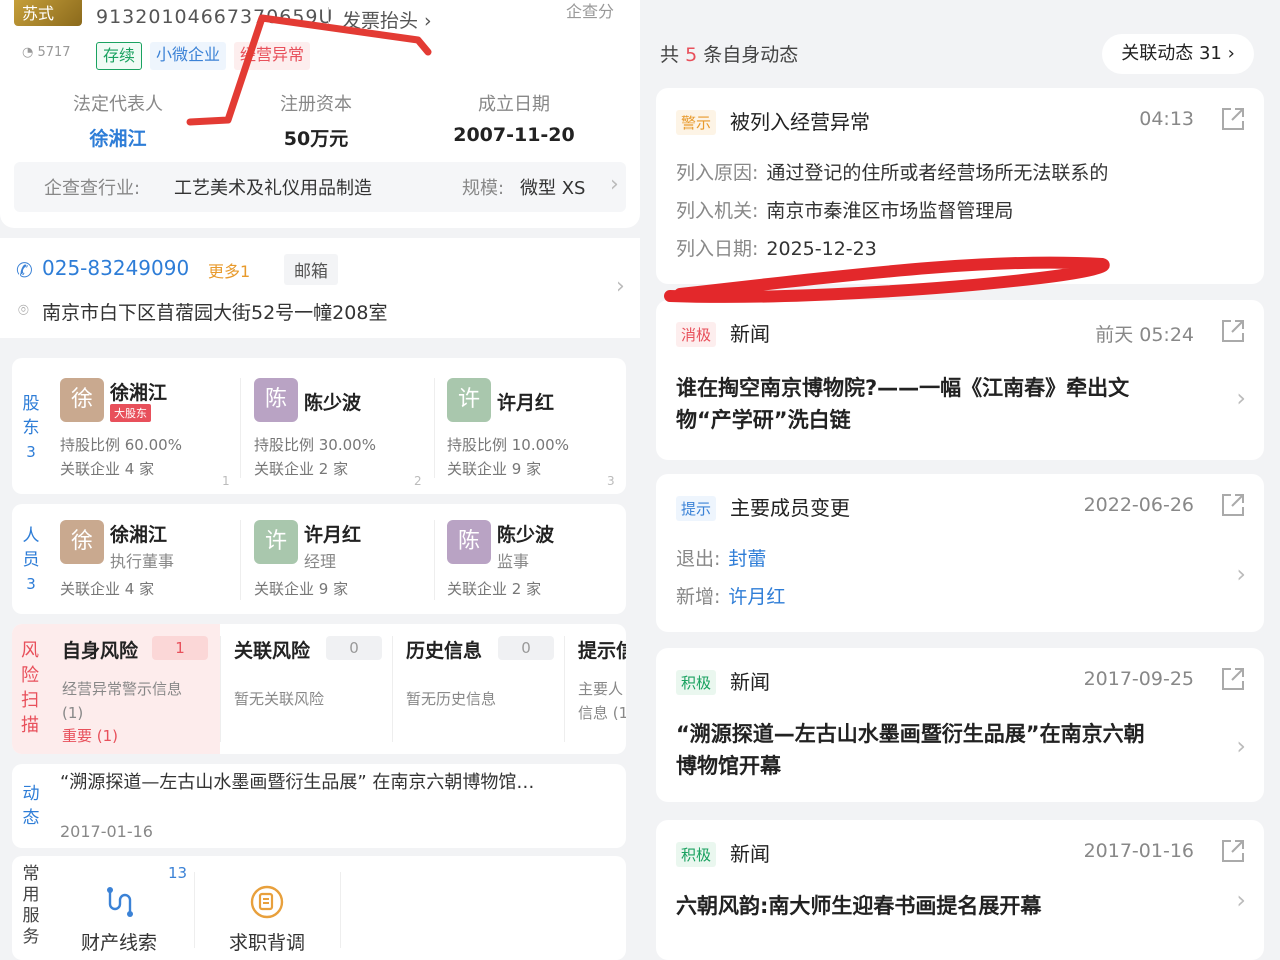 This screenshot has height=960, width=1280. Describe the element at coordinates (349, 565) in the screenshot. I see `staff-card-2: 许 许月红 经理 关联企业 9 家` at that location.